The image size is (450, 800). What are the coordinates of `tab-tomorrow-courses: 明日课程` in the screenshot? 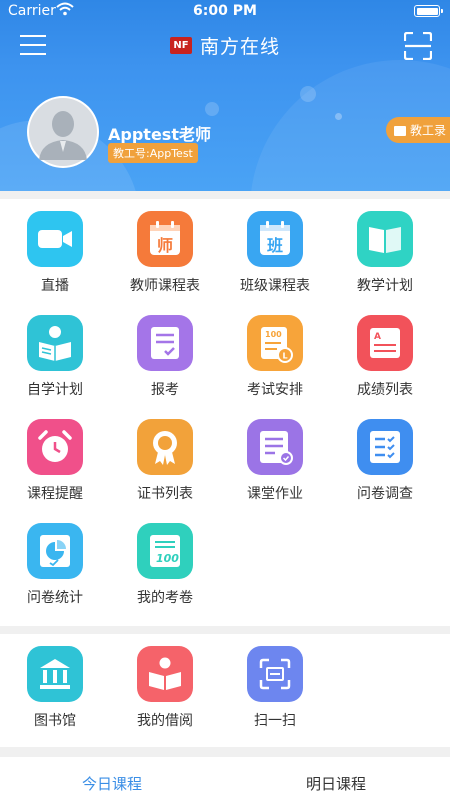 It's located at (336, 783).